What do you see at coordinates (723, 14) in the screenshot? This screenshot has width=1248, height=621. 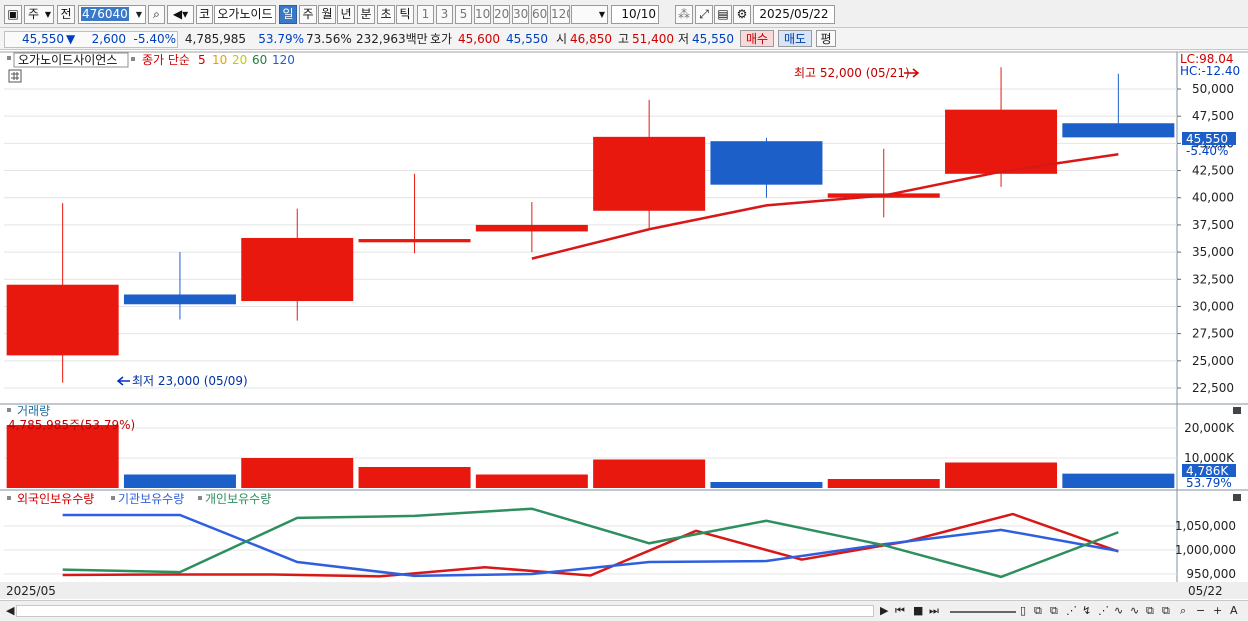 I see `save-icon: ▤` at bounding box center [723, 14].